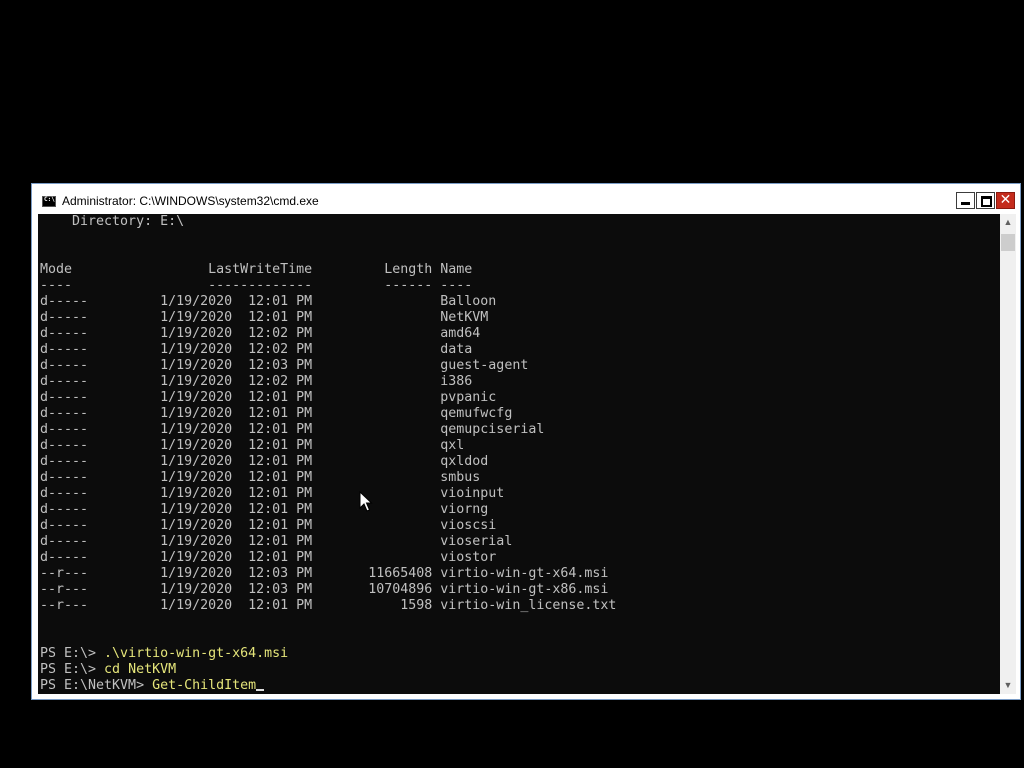 This screenshot has height=768, width=1024. I want to click on list-item: d----- 1/19/2020 12:01 PM NetKVM, so click(264, 317).